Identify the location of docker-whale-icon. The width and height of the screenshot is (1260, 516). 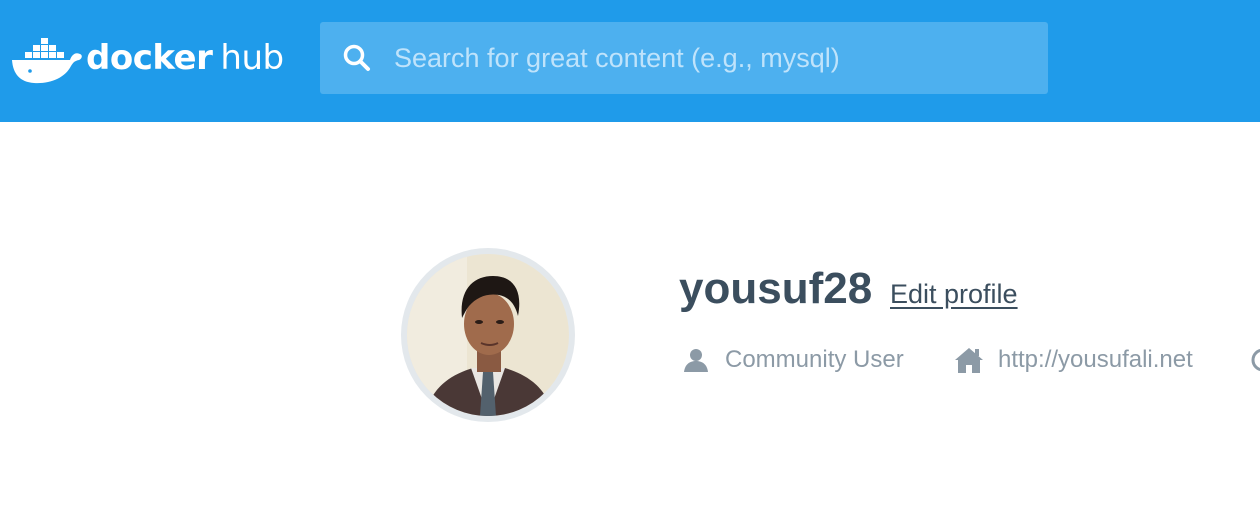
(47, 61).